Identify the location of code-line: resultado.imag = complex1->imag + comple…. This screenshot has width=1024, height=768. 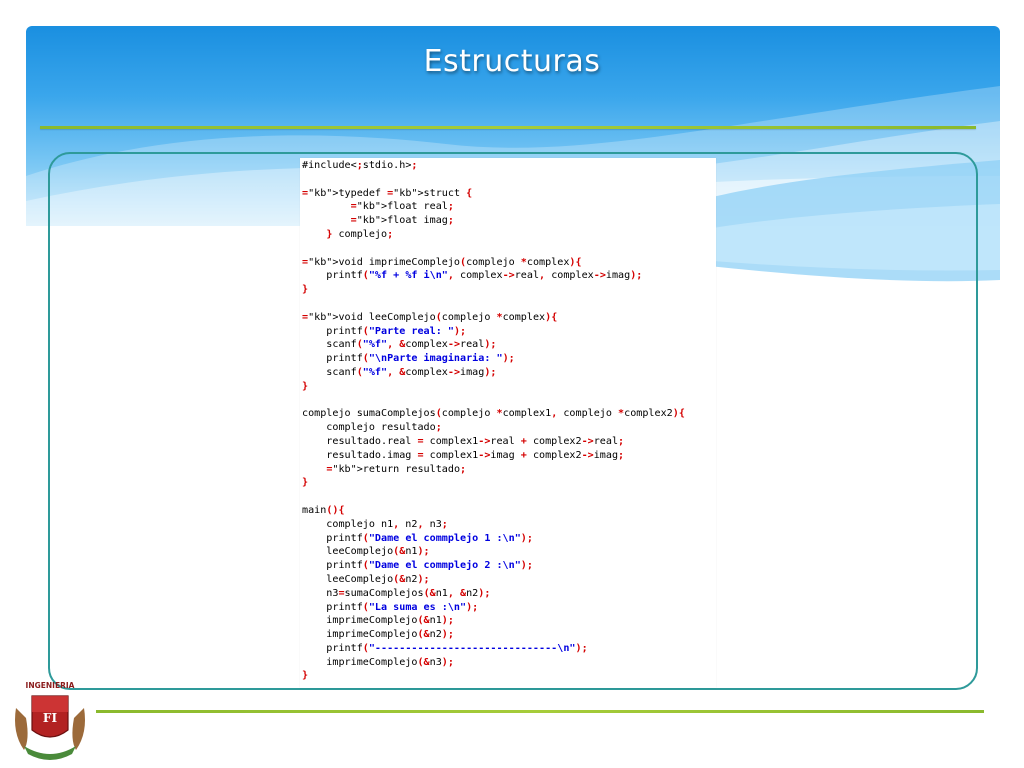
(463, 455).